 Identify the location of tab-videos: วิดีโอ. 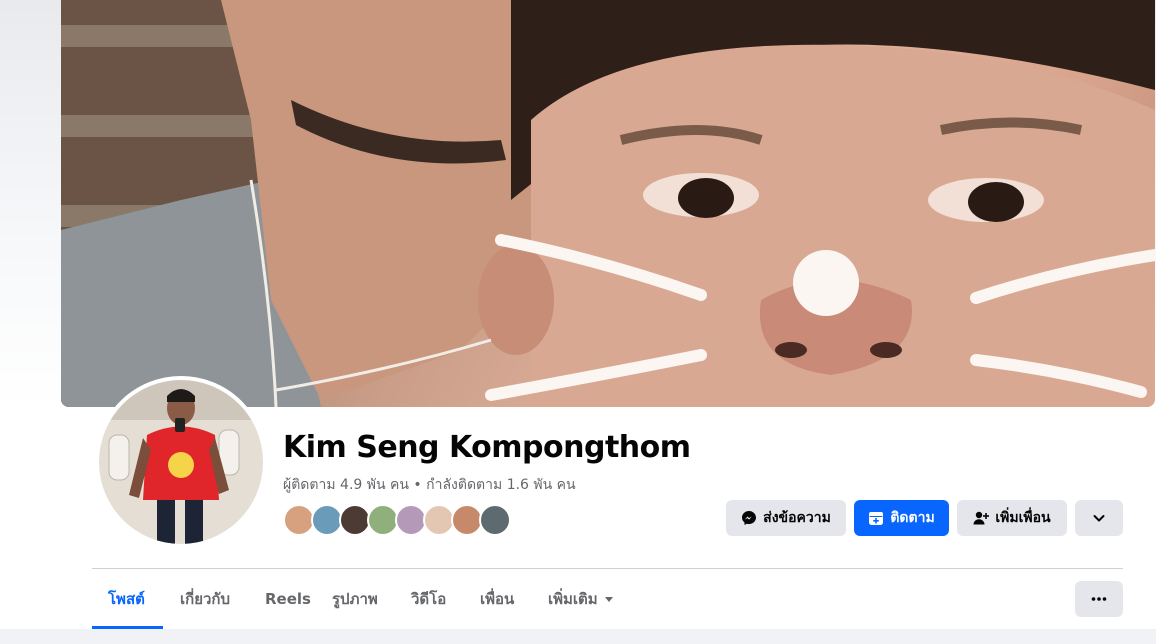
(428, 599).